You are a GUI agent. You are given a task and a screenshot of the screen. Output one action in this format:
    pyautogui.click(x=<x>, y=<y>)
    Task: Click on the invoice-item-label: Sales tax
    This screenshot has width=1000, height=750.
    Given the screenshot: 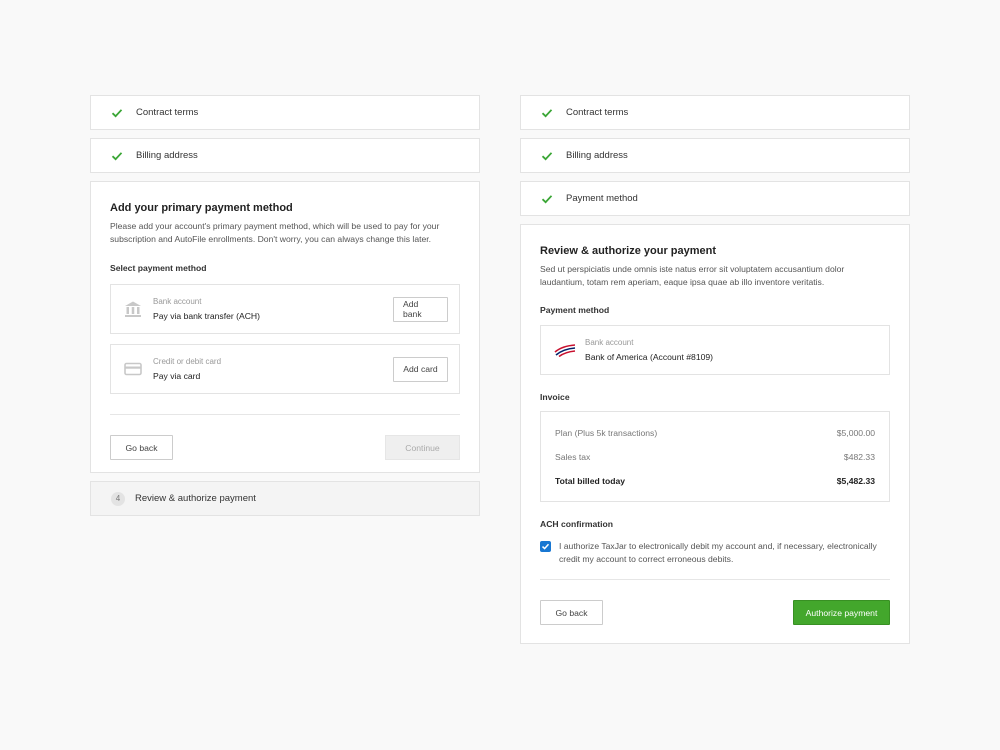 What is the action you would take?
    pyautogui.click(x=573, y=457)
    